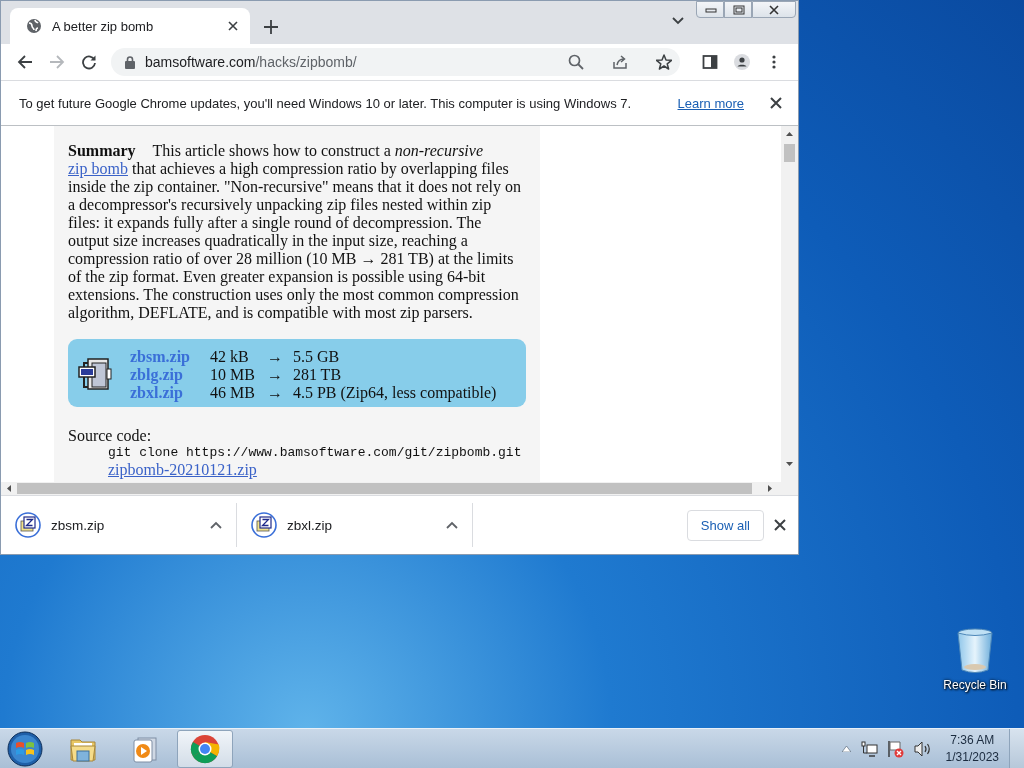 This screenshot has height=768, width=1024. What do you see at coordinates (233, 375) in the screenshot?
I see `file-size: 10 MB` at bounding box center [233, 375].